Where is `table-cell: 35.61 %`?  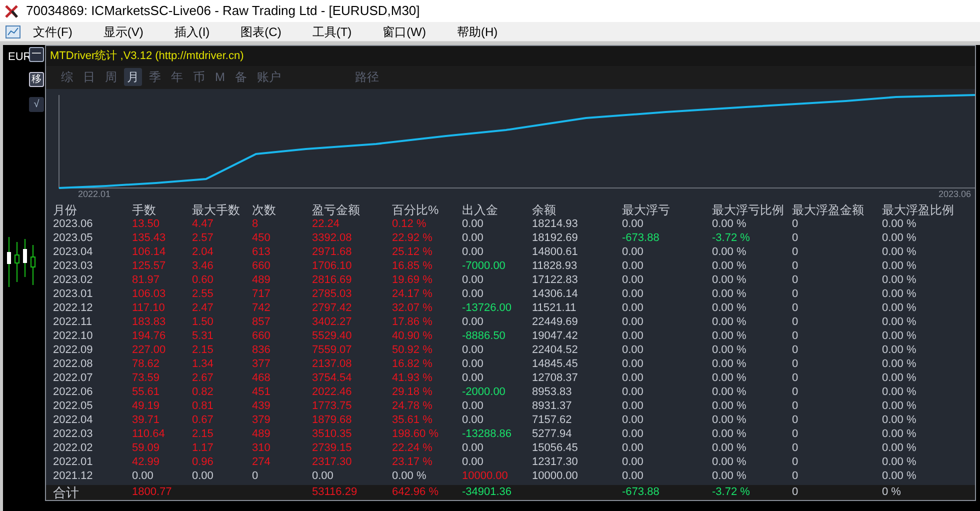
table-cell: 35.61 % is located at coordinates (412, 419).